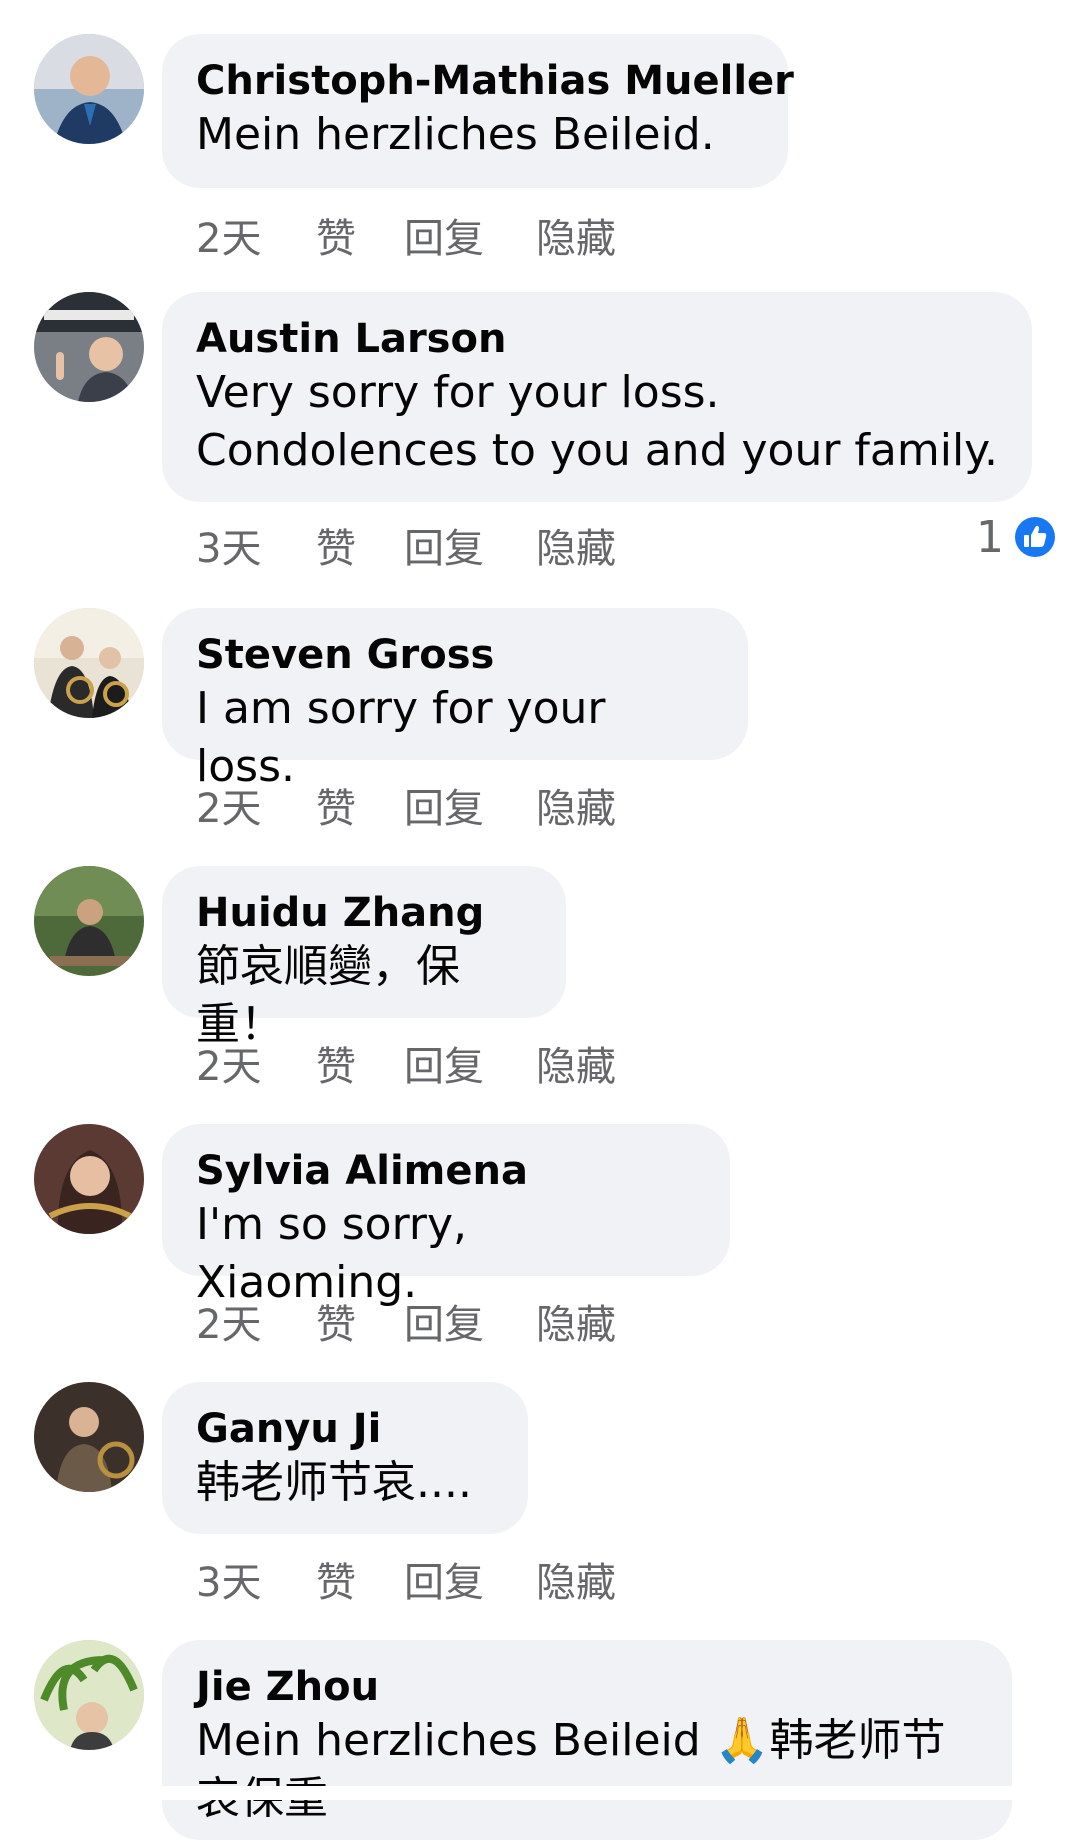 The height and width of the screenshot is (1840, 1080). What do you see at coordinates (597, 339) in the screenshot?
I see `comment-author: Austin Larson` at bounding box center [597, 339].